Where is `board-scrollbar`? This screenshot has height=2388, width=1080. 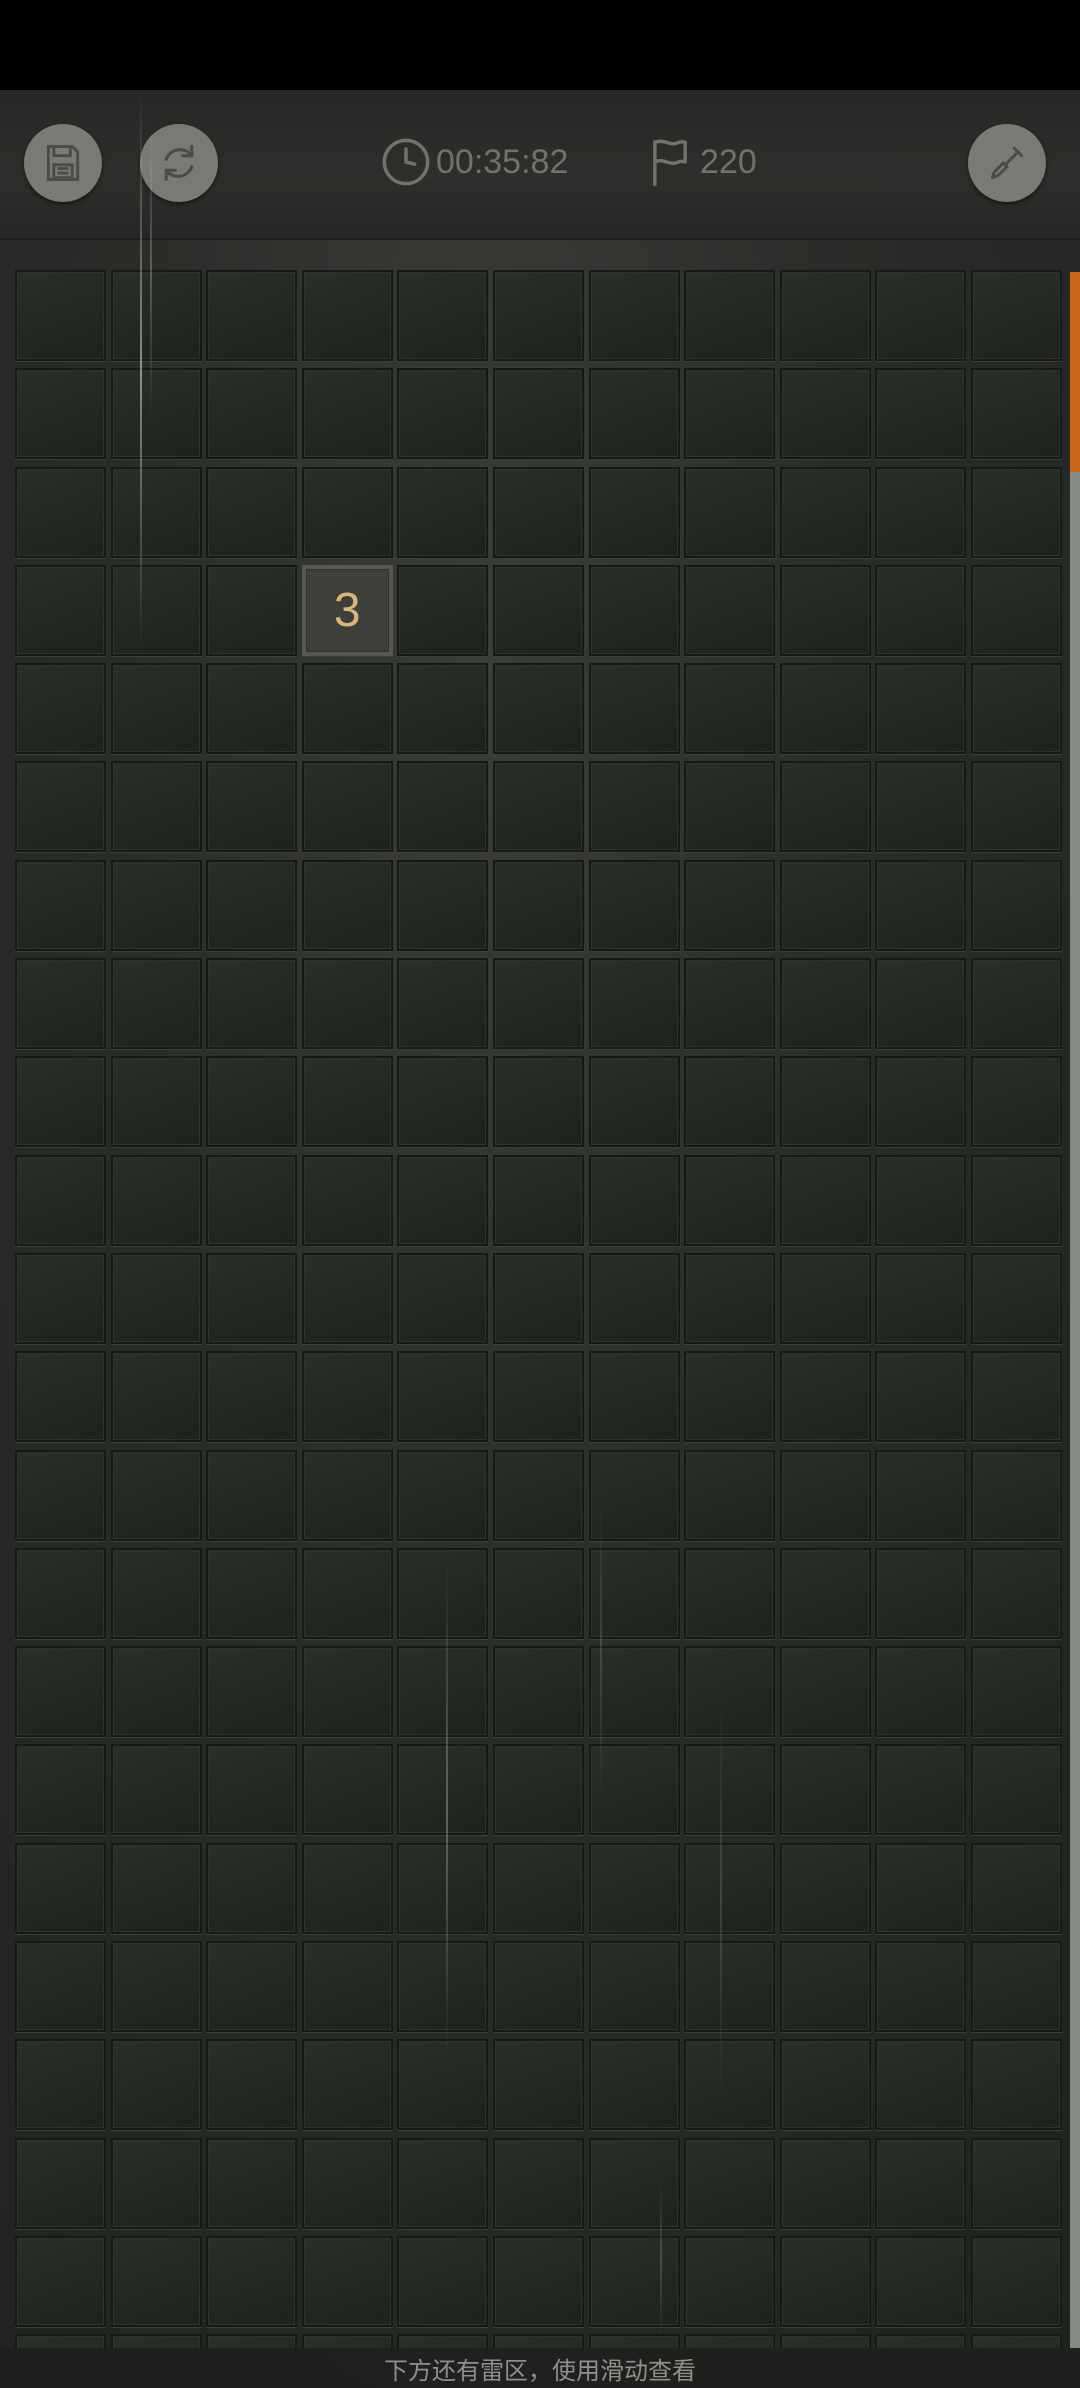 board-scrollbar is located at coordinates (1075, 1310).